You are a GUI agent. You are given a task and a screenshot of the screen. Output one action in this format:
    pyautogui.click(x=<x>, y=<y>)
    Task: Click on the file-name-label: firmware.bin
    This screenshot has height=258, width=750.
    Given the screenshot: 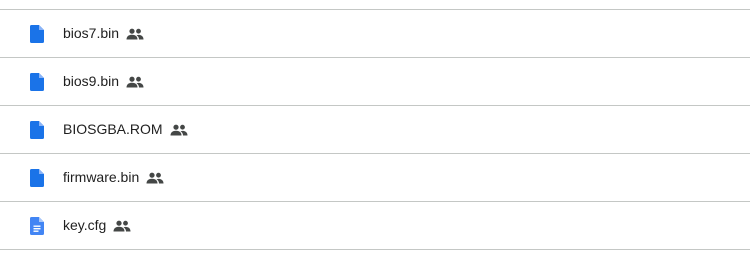 What is the action you would take?
    pyautogui.click(x=101, y=177)
    